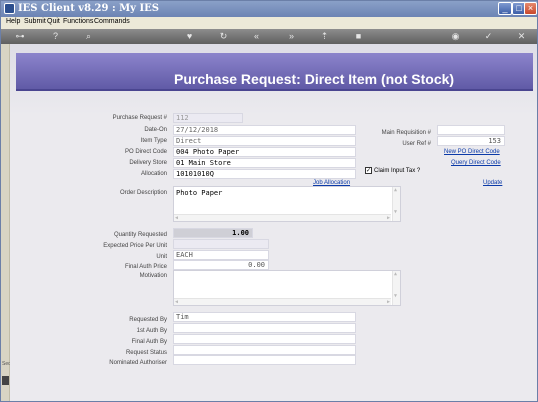  What do you see at coordinates (20, 36) in the screenshot?
I see `key-icon: ⊶` at bounding box center [20, 36].